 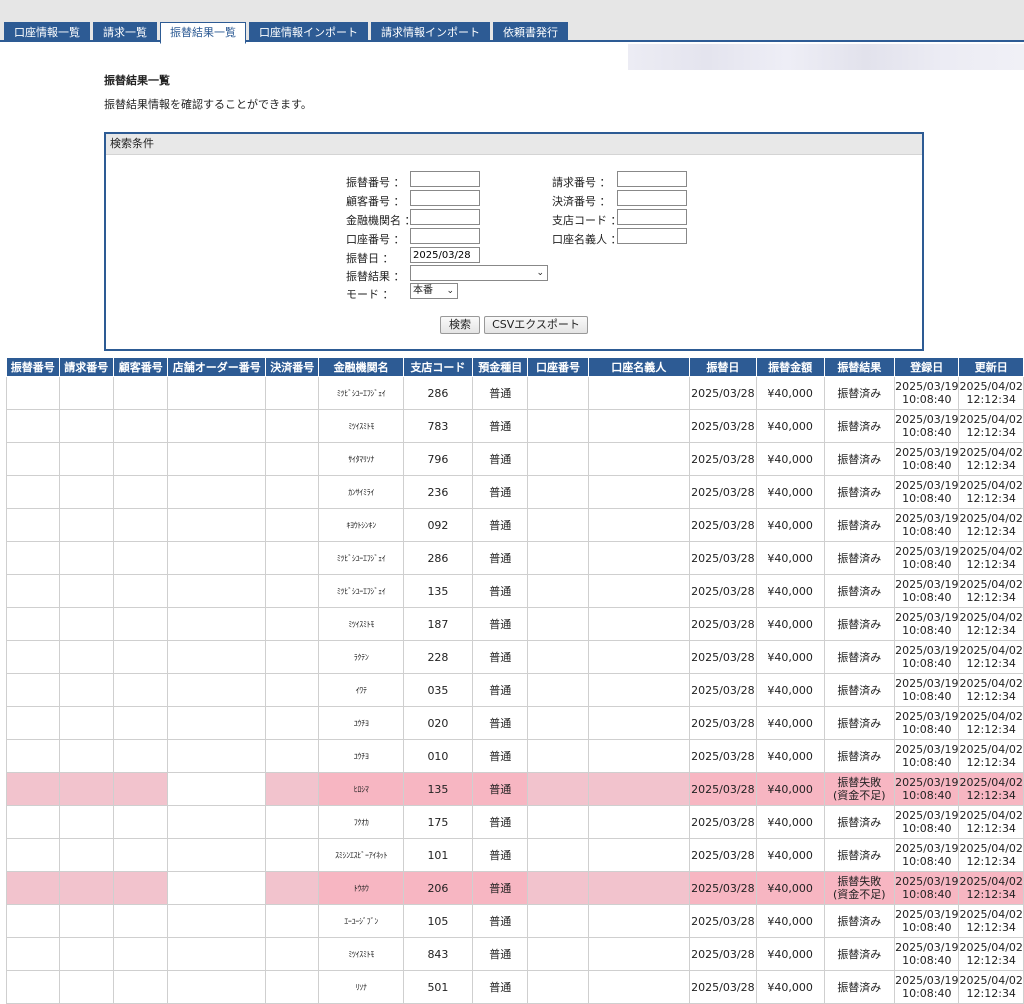 I want to click on bank-name-cell-text: ﾐﾂｲｽﾐﾄﾓ, so click(x=361, y=426).